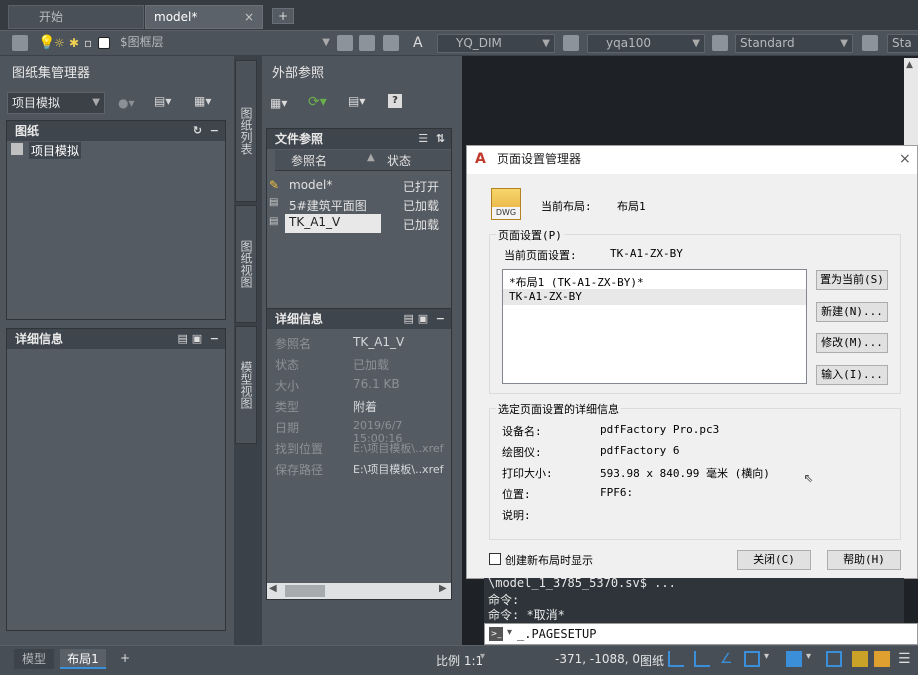 The height and width of the screenshot is (675, 918). What do you see at coordinates (728, 659) in the screenshot?
I see `polar-icon: ∠` at bounding box center [728, 659].